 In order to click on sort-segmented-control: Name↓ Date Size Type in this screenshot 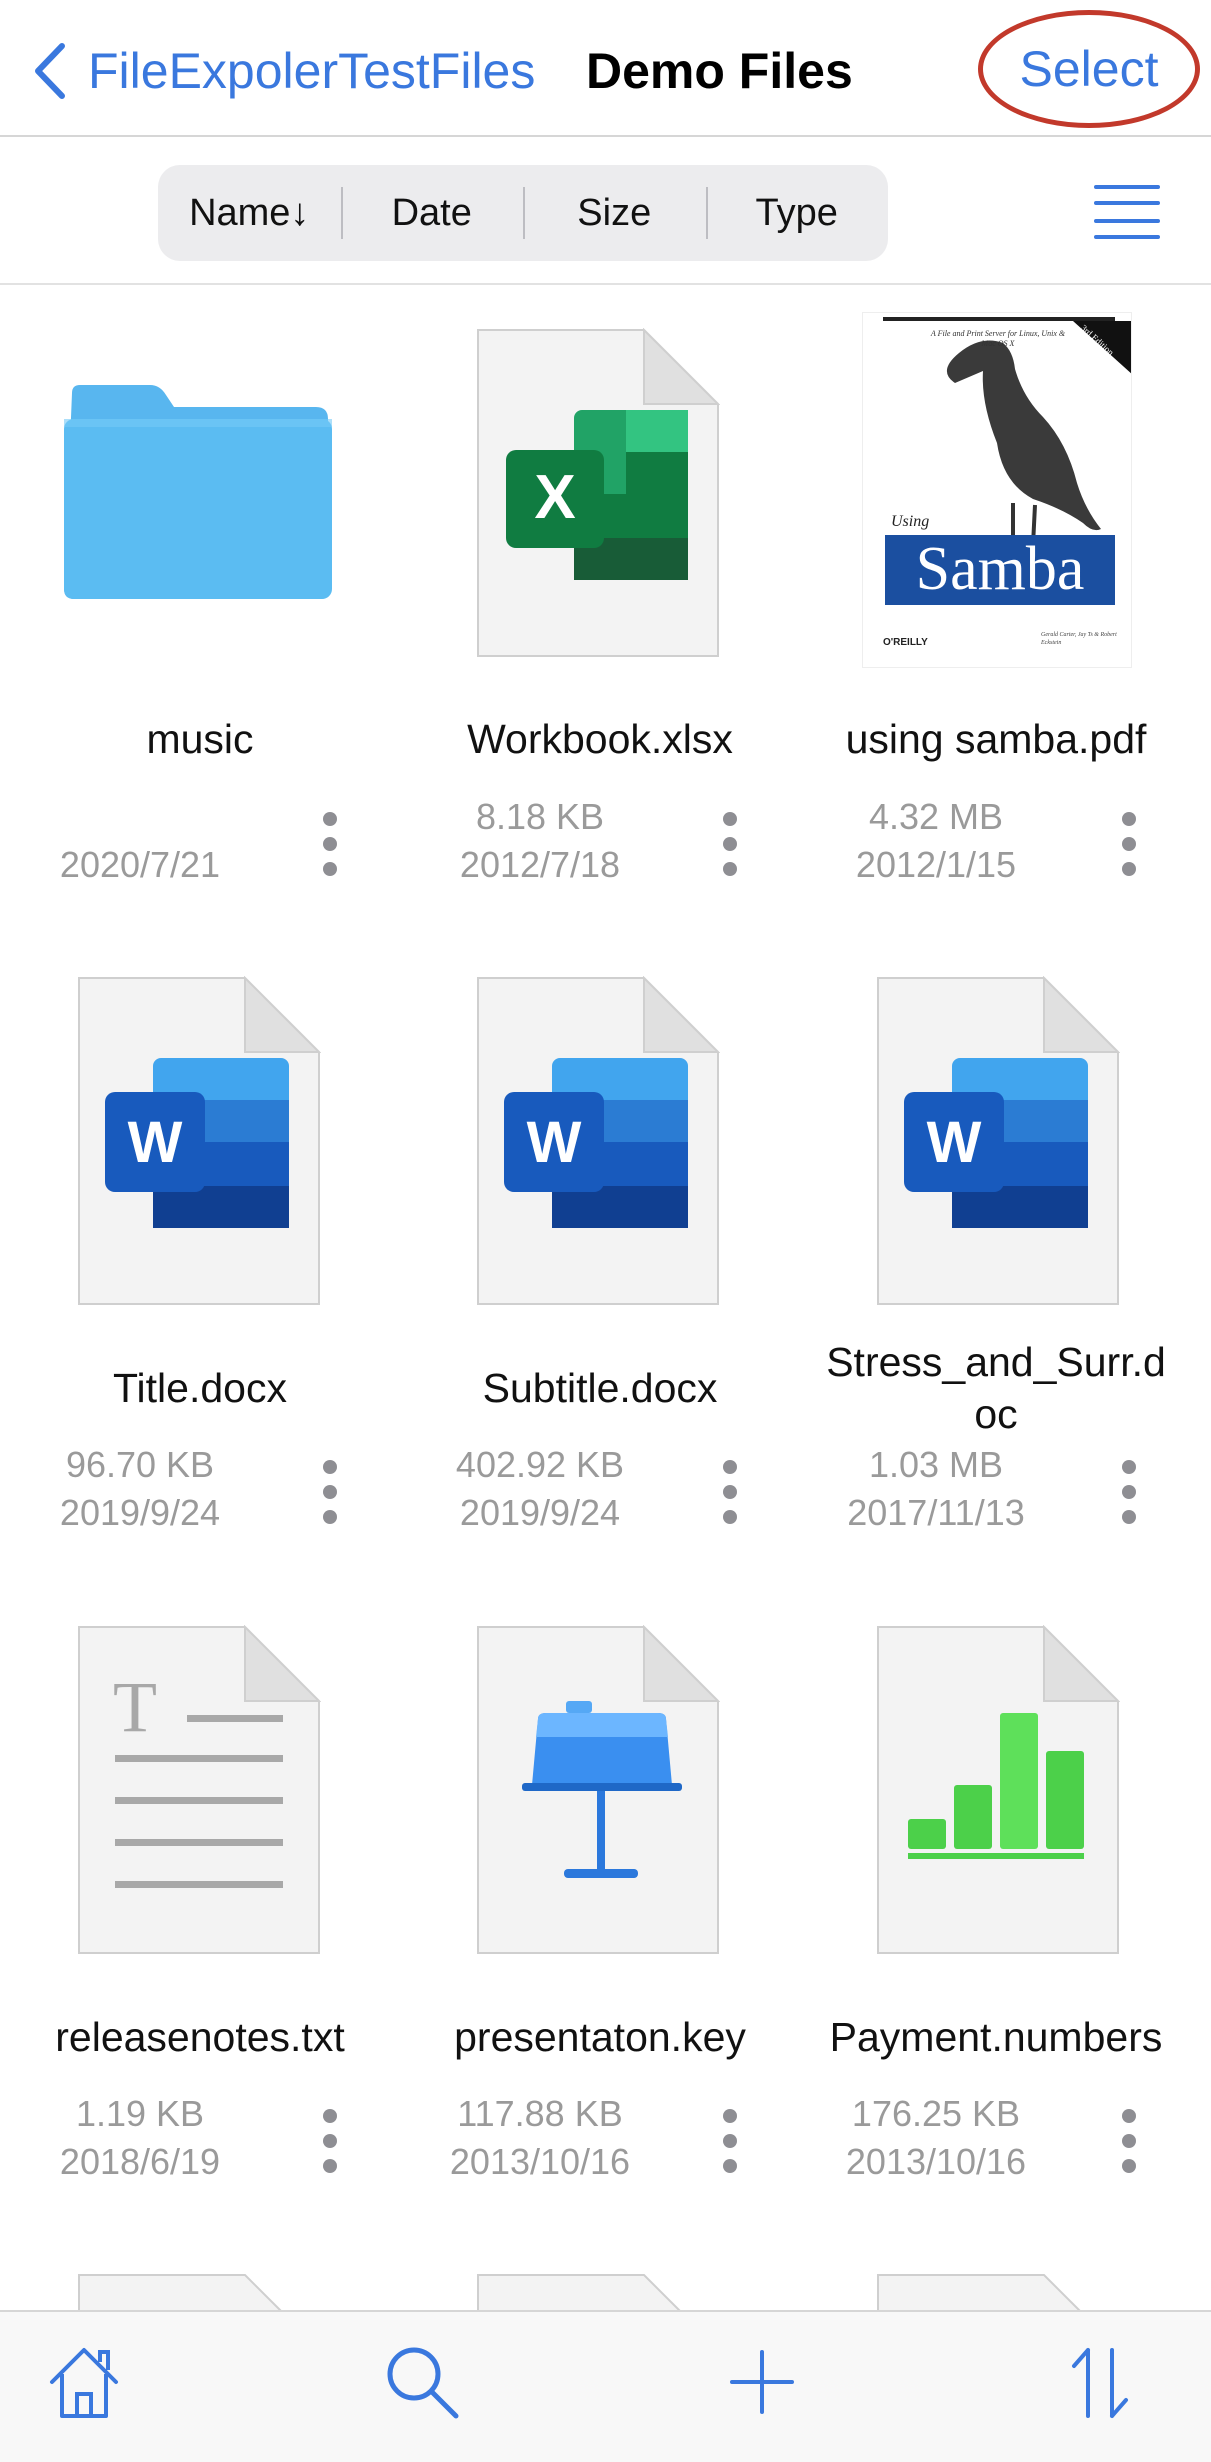, I will do `click(523, 213)`.